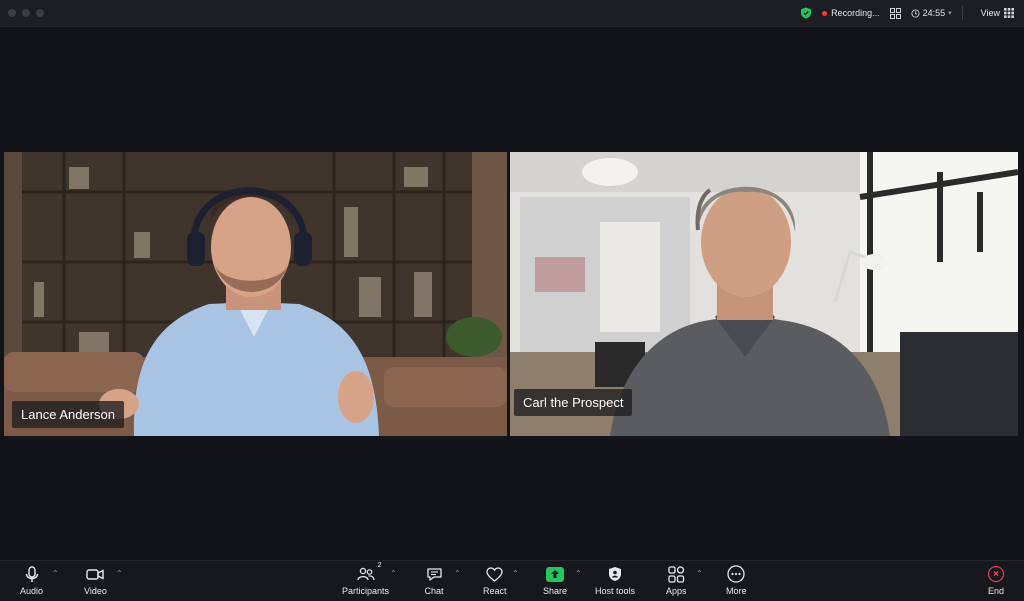  Describe the element at coordinates (393, 573) in the screenshot. I see `participants-options-chevron-icon: ⌃` at that location.